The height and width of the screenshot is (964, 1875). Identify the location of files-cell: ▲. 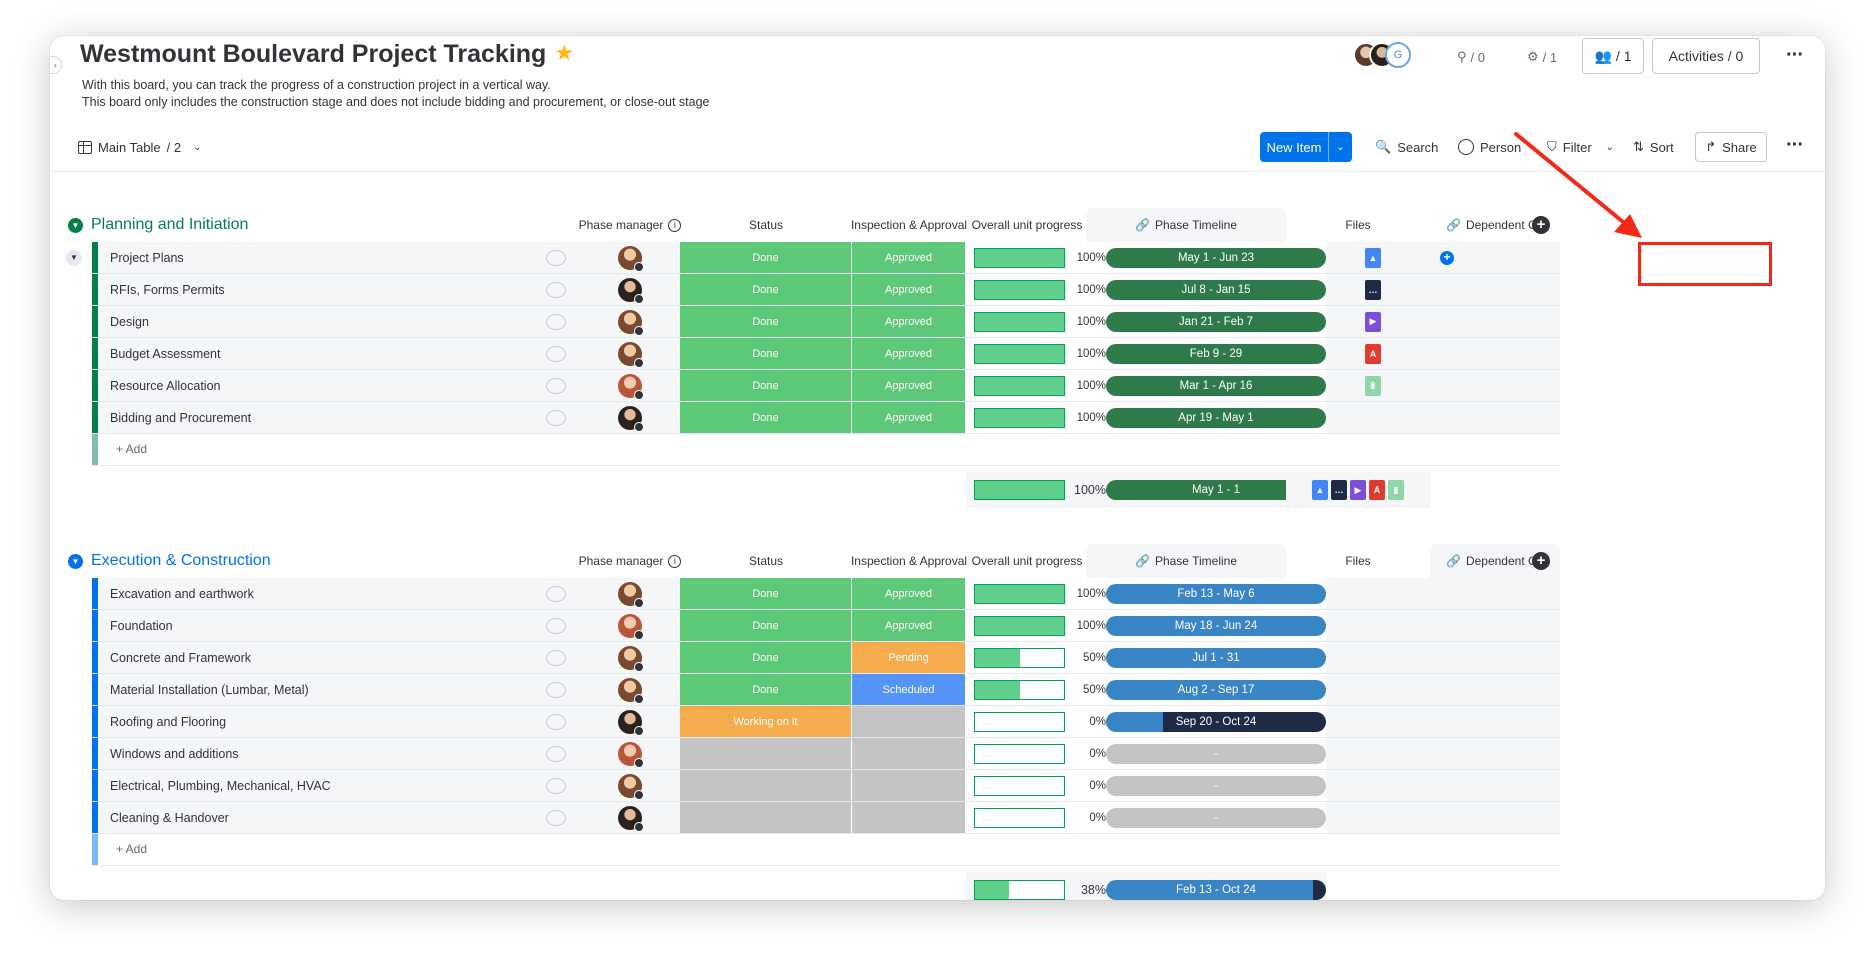
(1373, 257).